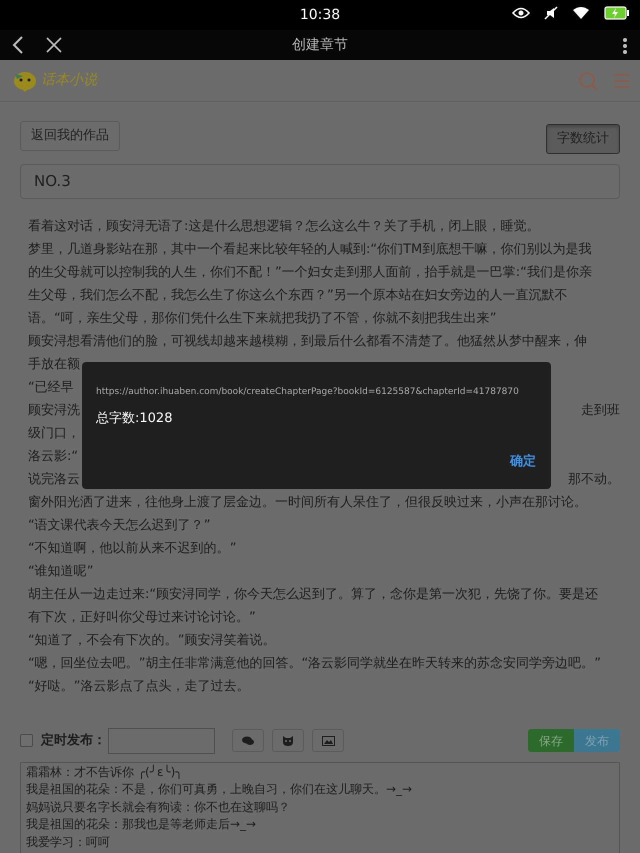 The image size is (640, 853). I want to click on close-icon, so click(54, 45).